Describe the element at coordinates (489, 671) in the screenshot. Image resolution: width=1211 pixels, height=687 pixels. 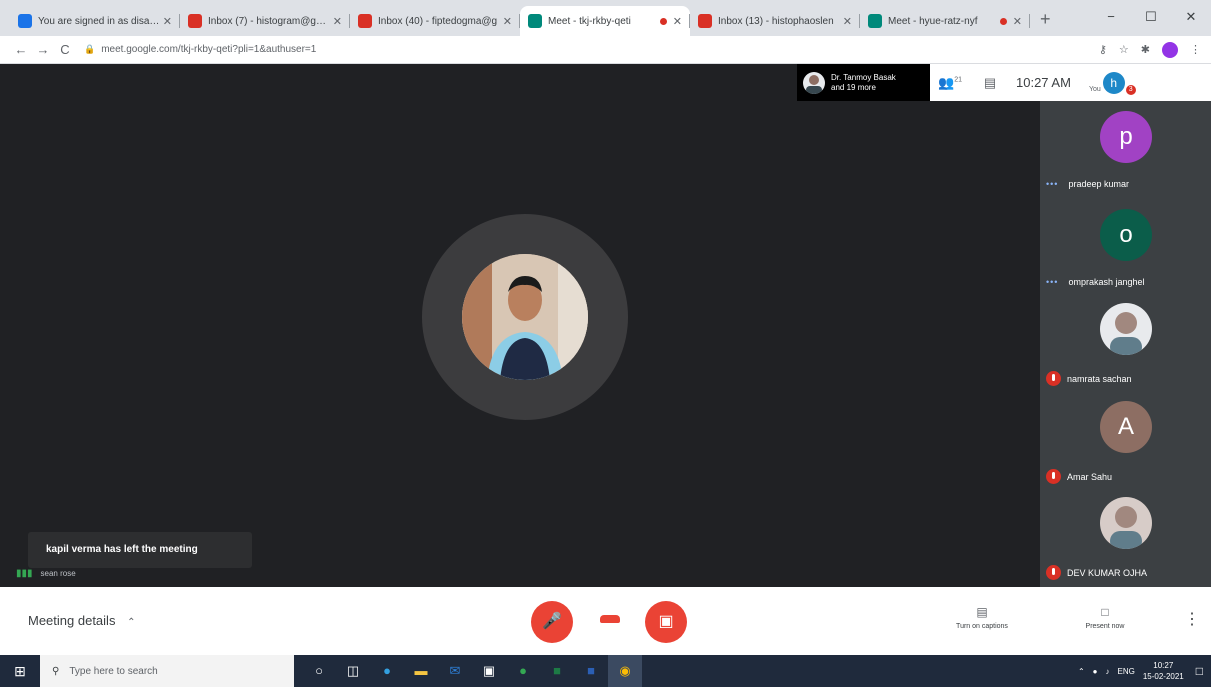
I see `store-icon: ▣` at that location.